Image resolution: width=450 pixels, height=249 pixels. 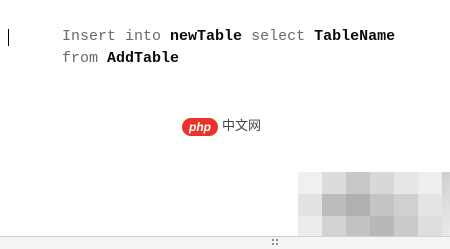 What do you see at coordinates (200, 127) in the screenshot?
I see `watermark-badge: php` at bounding box center [200, 127].